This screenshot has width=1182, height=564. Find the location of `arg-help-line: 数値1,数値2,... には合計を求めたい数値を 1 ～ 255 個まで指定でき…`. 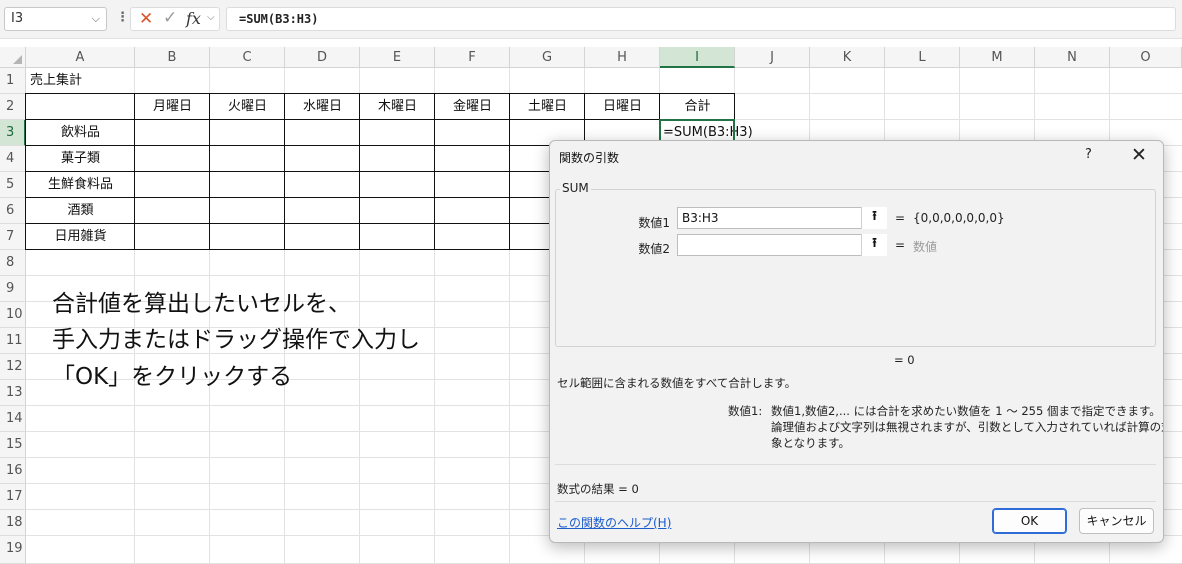

arg-help-line: 数値1,数値2,... には合計を求めたい数値を 1 ～ 255 個まで指定でき… is located at coordinates (966, 411).